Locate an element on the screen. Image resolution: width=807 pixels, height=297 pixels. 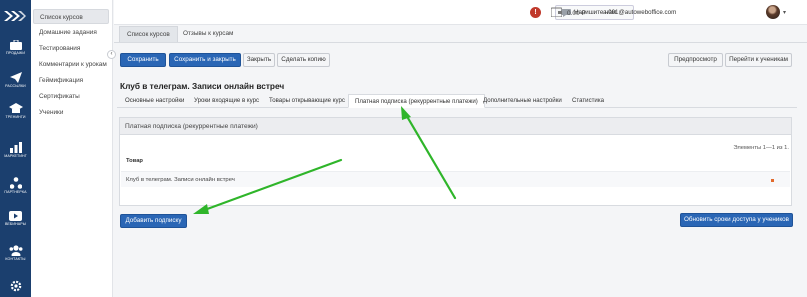
update-access-button: Обновить сроки доступа у учеников is located at coordinates (736, 220).